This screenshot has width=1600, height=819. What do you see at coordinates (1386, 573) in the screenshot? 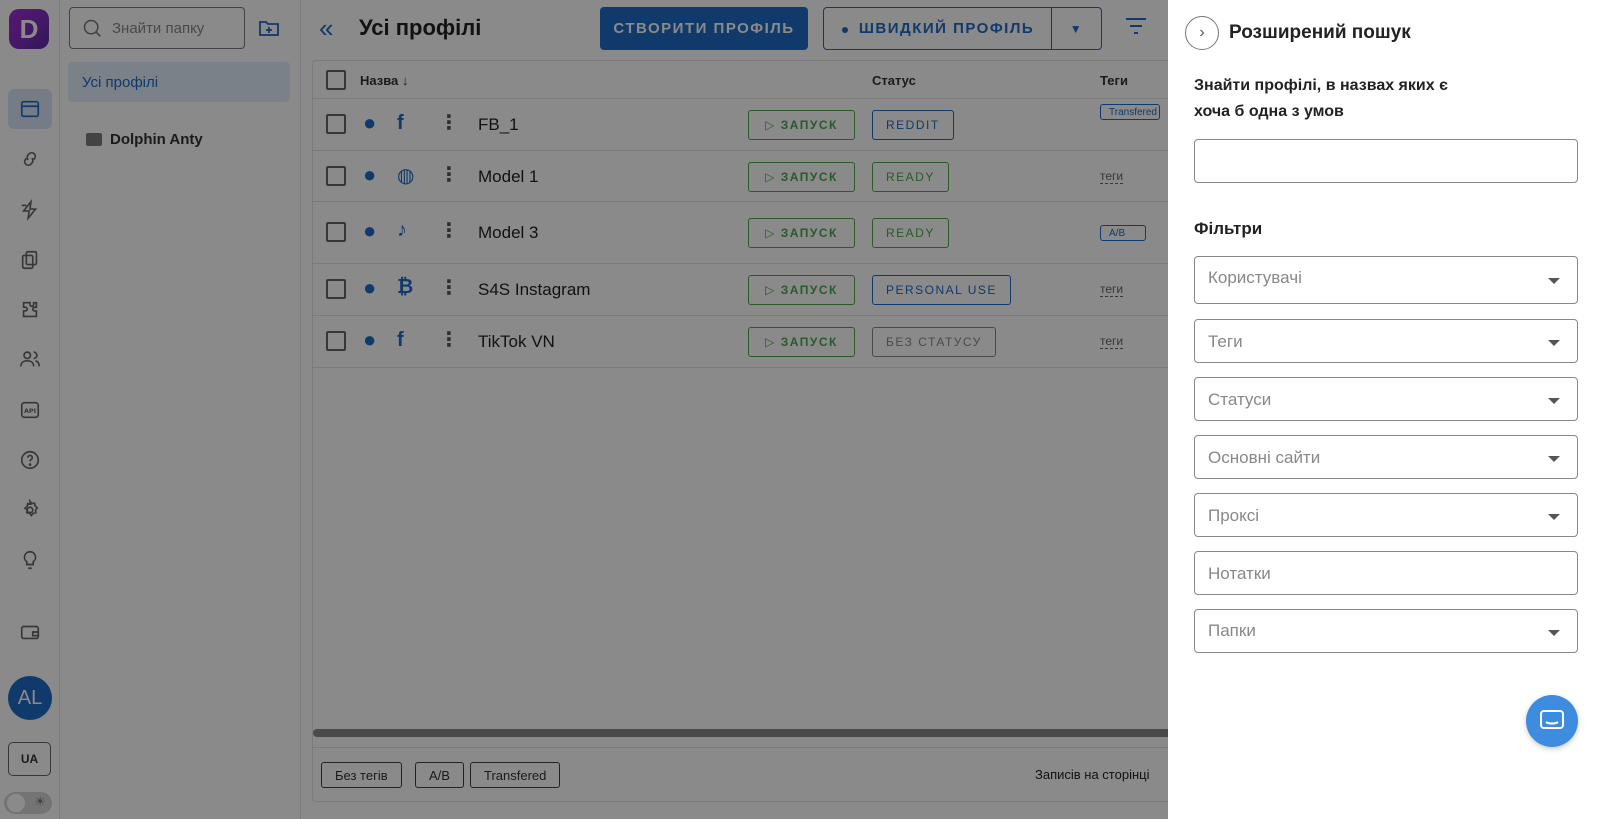
I see `notes-input: Нотатки` at bounding box center [1386, 573].